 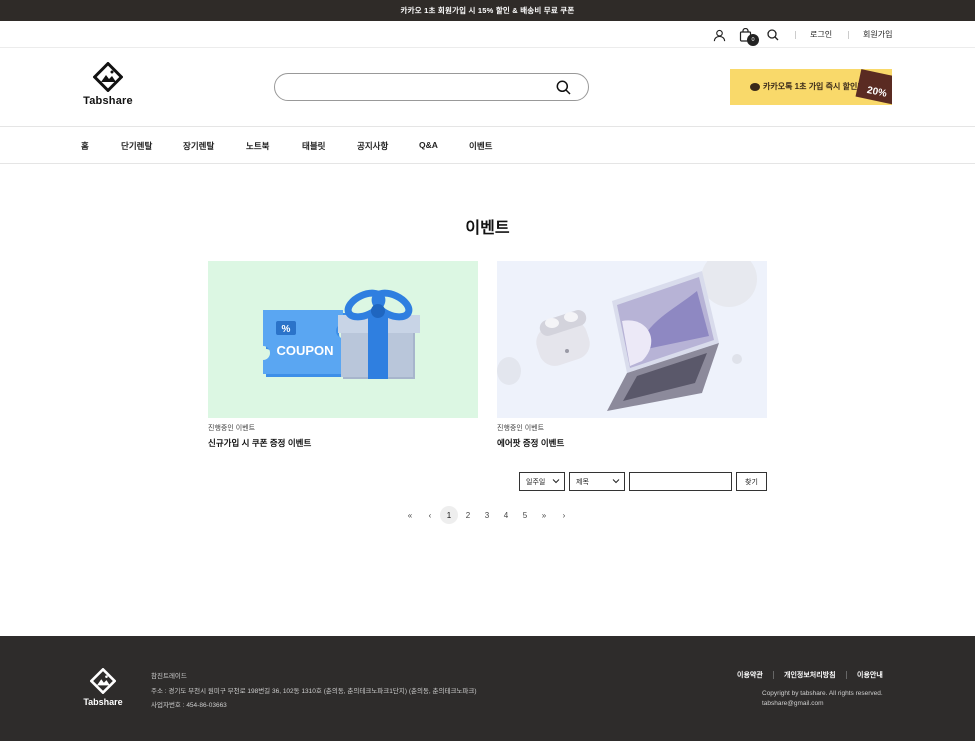 I want to click on discount-ticket: 20%, so click(x=873, y=87).